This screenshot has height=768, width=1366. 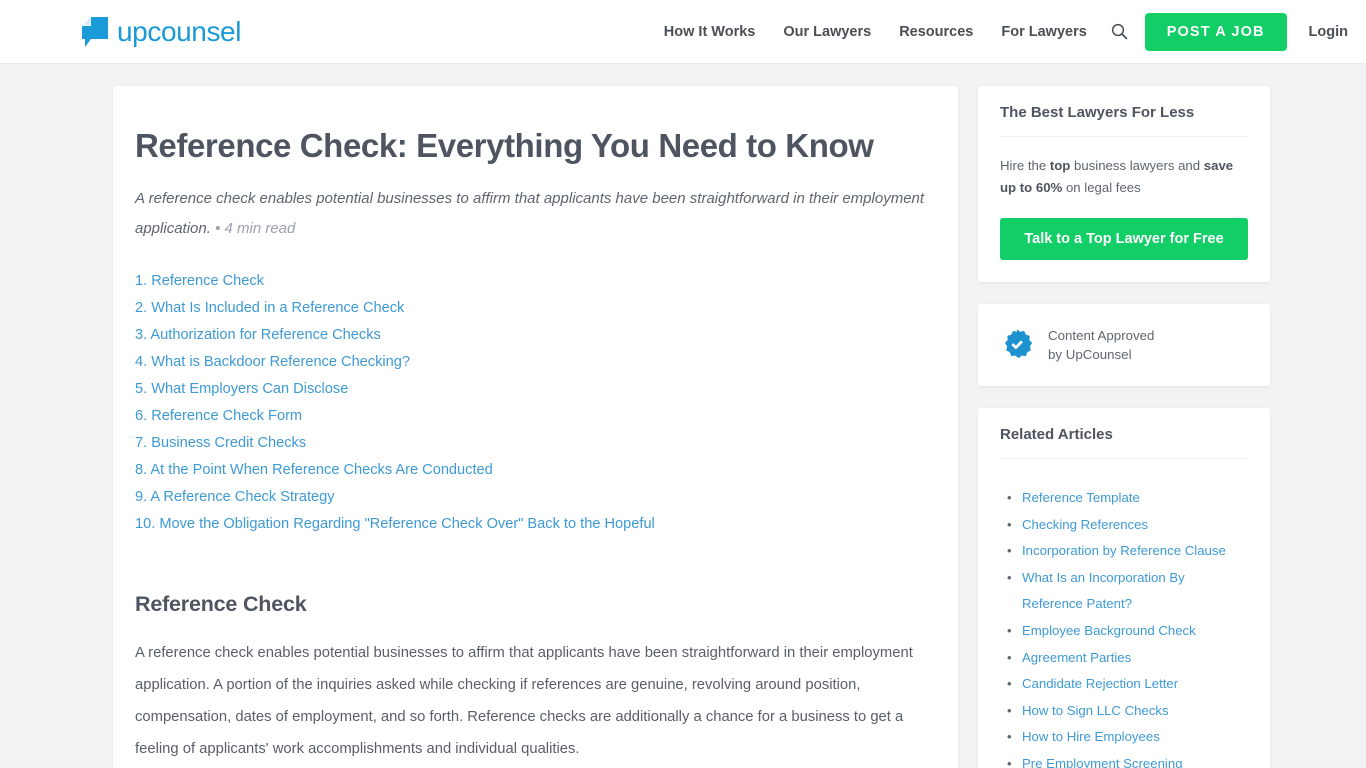 I want to click on login-link: Login, so click(x=1326, y=32).